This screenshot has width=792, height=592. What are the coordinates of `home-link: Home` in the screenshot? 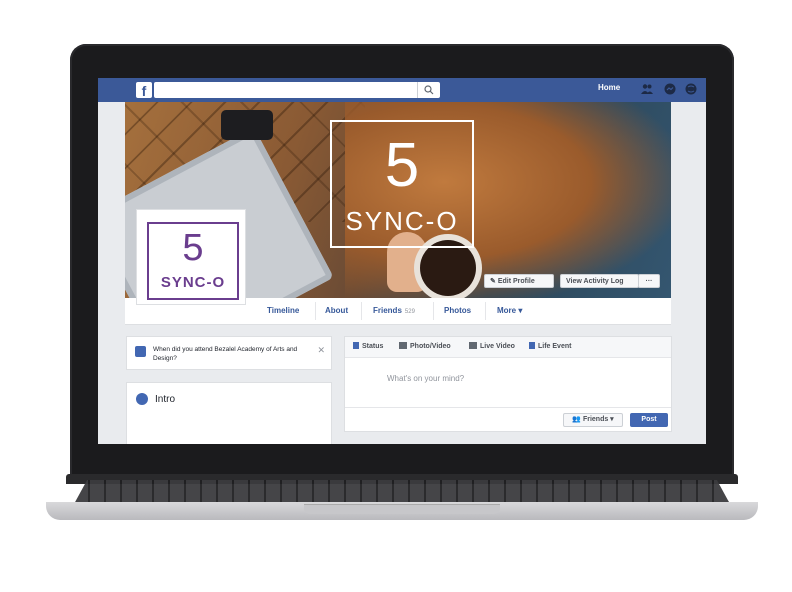 It's located at (609, 87).